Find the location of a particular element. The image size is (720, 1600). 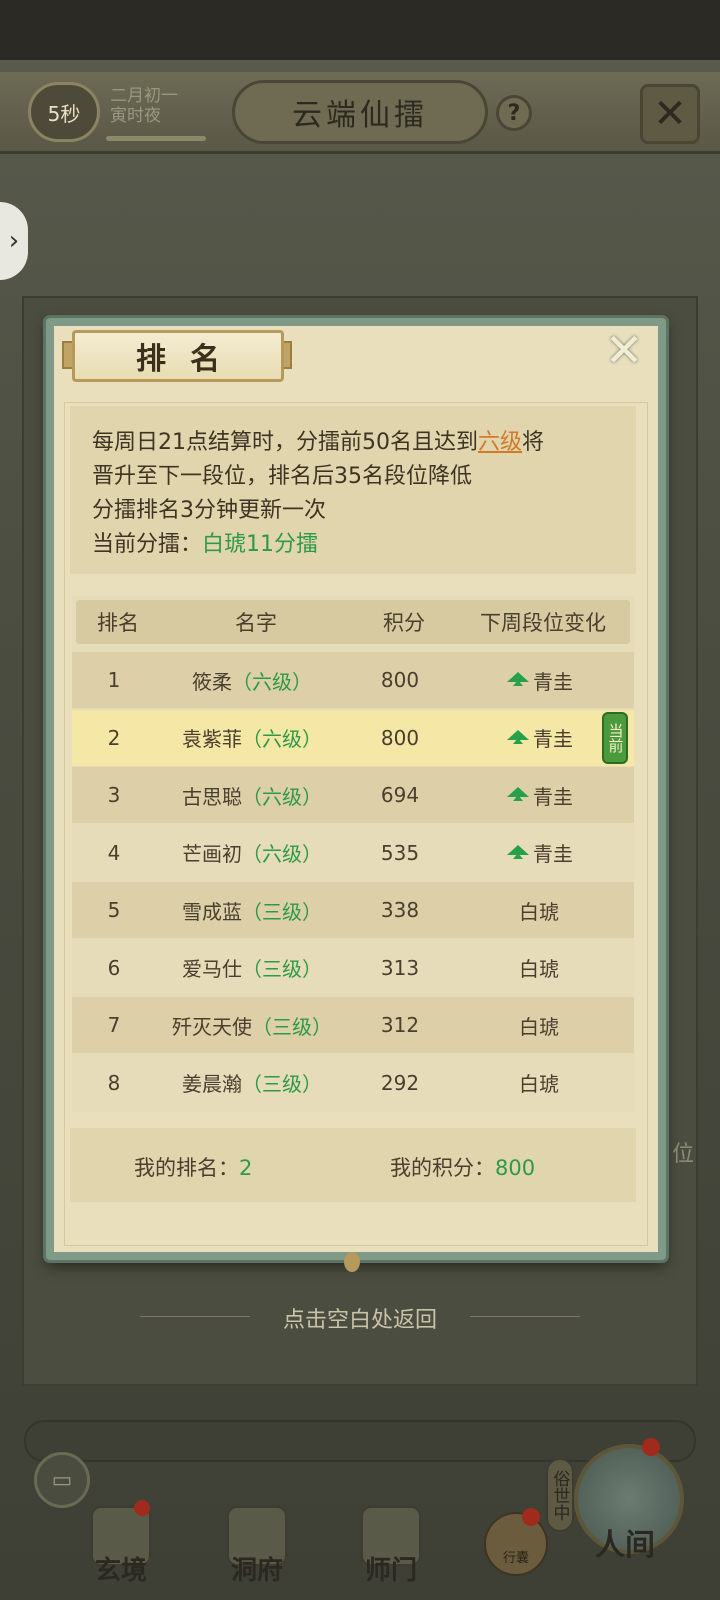

table-row: 2 袁紫菲 （六级） 800 青圭 当前 is located at coordinates (353, 737).